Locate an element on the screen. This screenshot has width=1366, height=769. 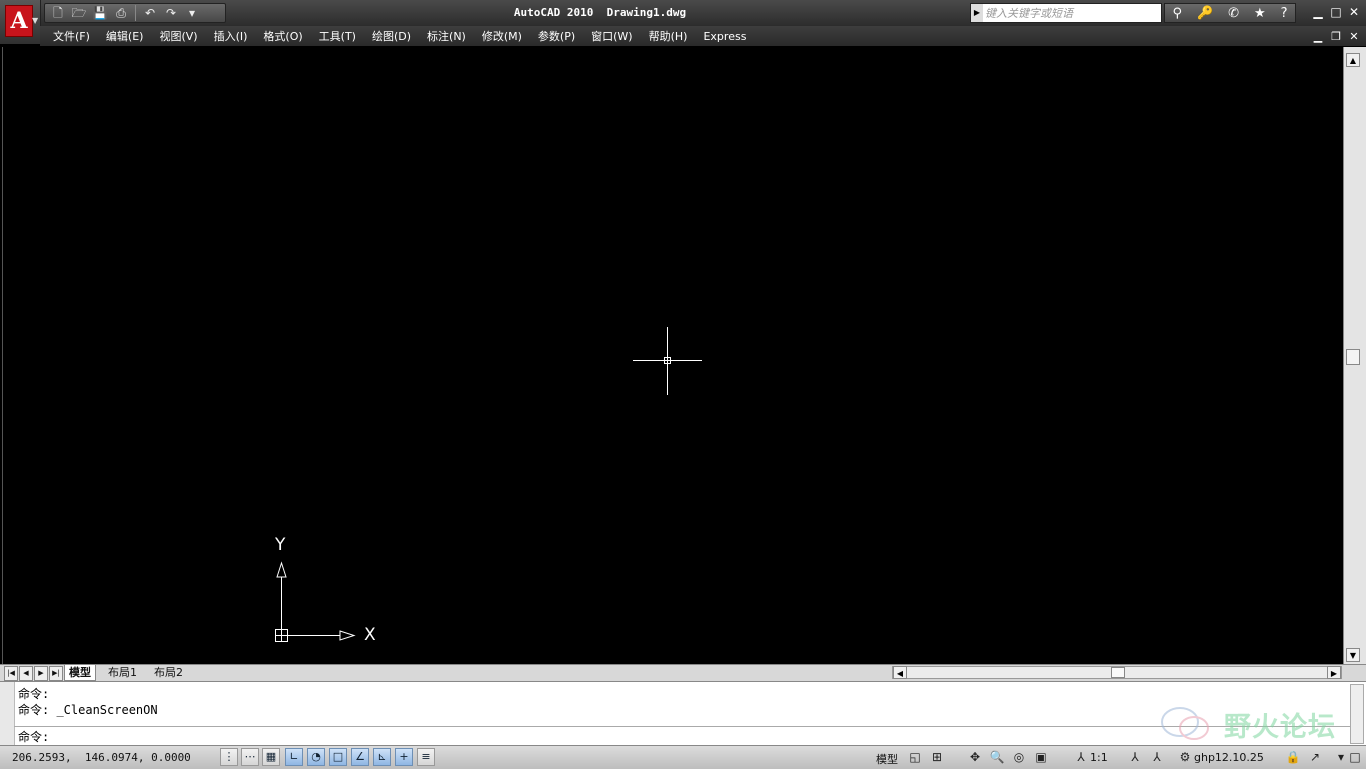
object-snap-icon: □ is located at coordinates (338, 757).